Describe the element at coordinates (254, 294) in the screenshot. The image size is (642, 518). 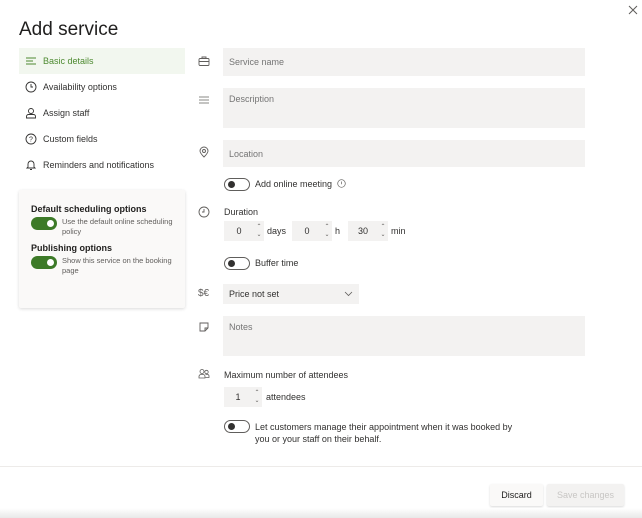
I see `price-value: Price not set` at that location.